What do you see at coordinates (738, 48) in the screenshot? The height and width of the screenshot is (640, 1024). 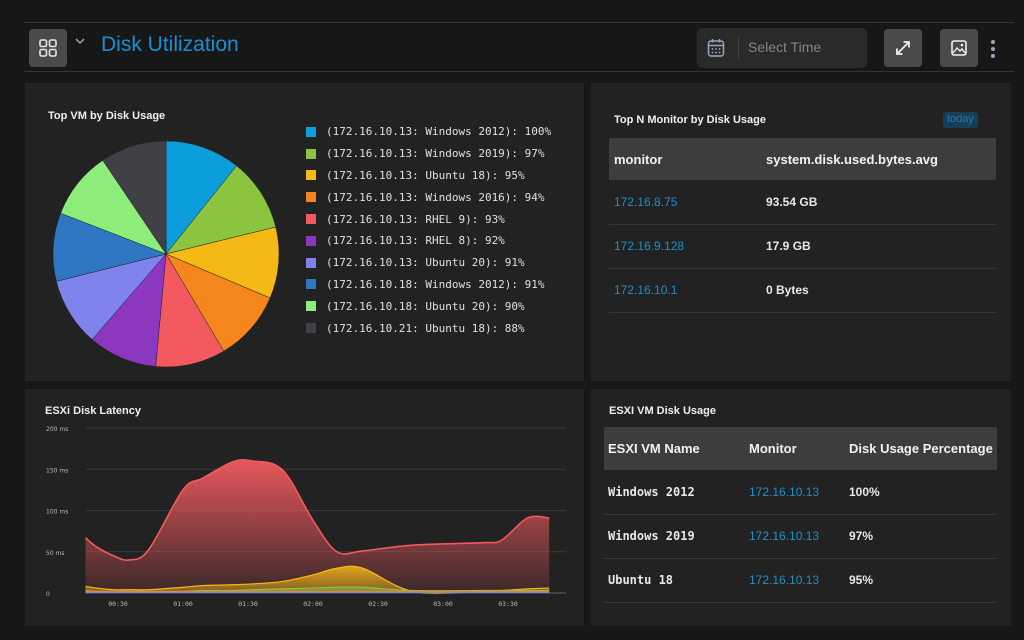 I see `separator` at bounding box center [738, 48].